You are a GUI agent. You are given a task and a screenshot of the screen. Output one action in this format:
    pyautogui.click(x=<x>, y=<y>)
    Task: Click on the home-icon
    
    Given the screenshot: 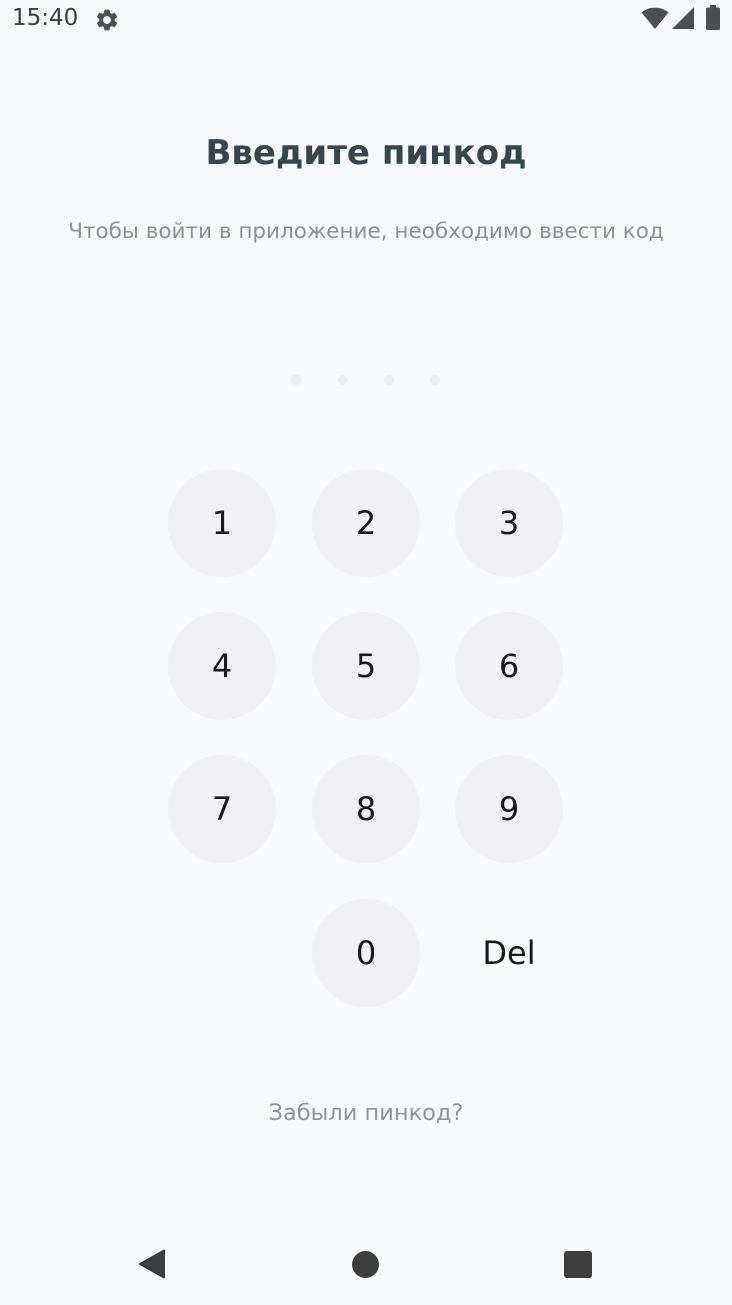 What is the action you would take?
    pyautogui.click(x=365, y=1264)
    